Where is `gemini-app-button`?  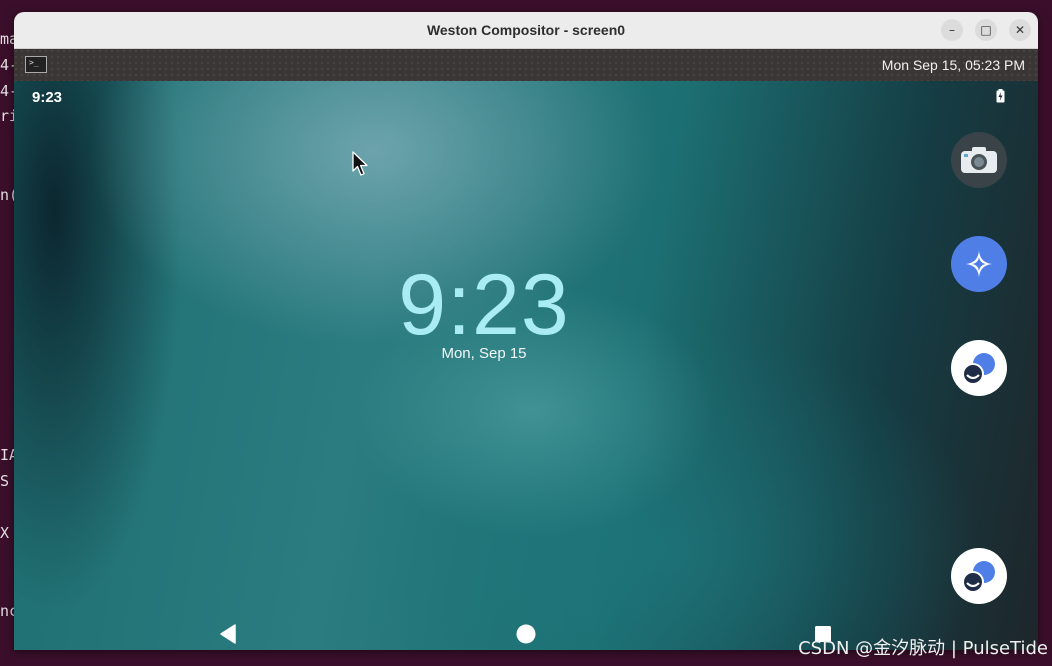 gemini-app-button is located at coordinates (979, 264).